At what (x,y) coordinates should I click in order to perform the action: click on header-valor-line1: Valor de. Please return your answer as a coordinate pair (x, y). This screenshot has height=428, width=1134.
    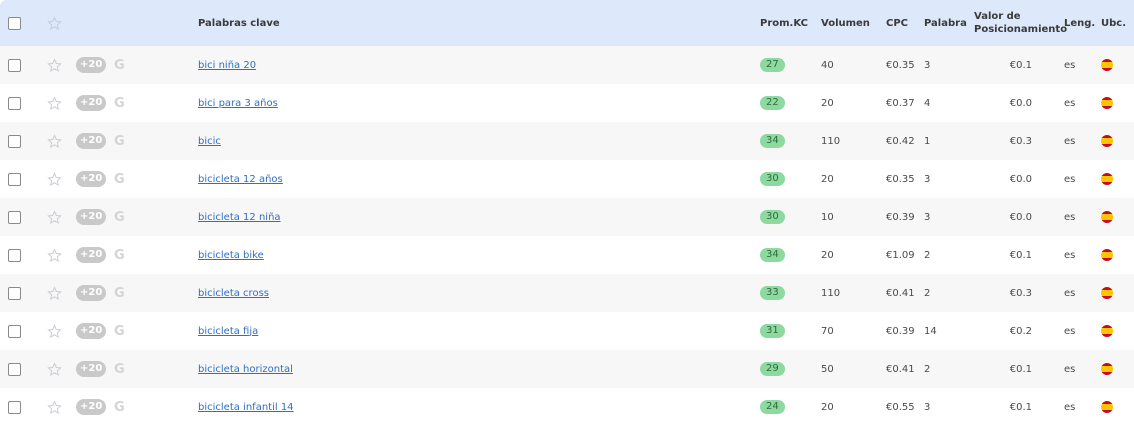
    Looking at the image, I should click on (997, 16).